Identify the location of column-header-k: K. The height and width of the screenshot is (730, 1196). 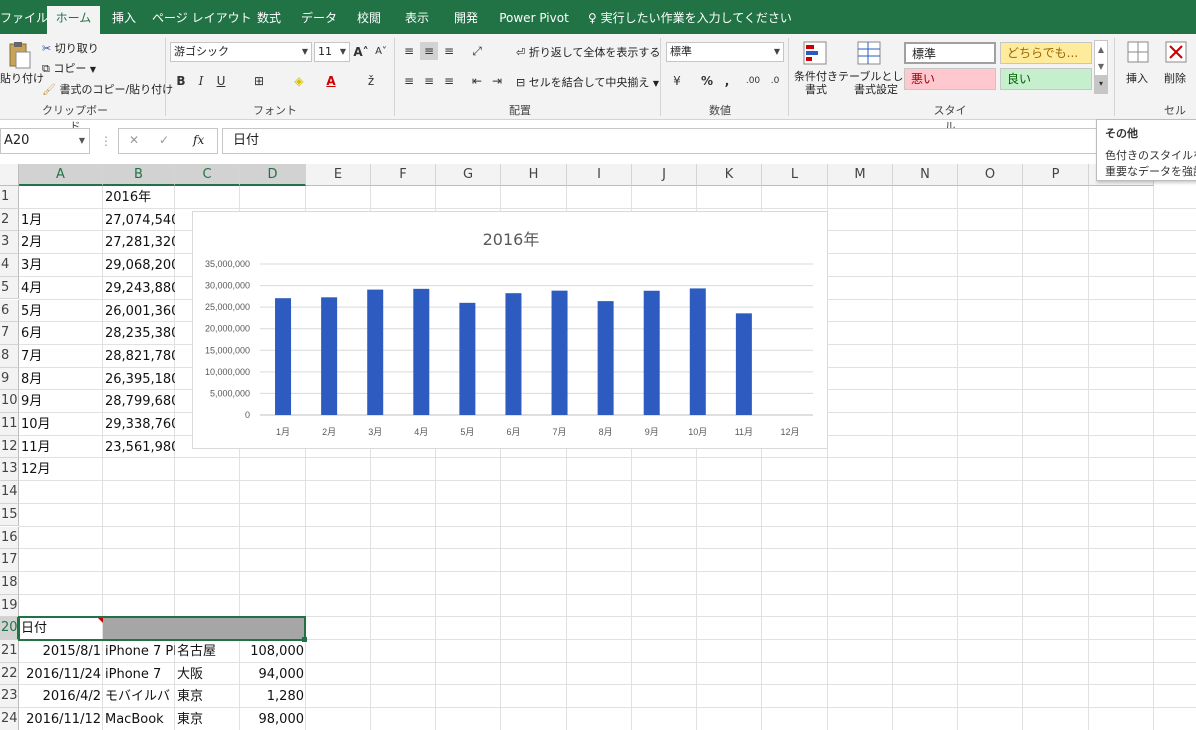
(729, 175).